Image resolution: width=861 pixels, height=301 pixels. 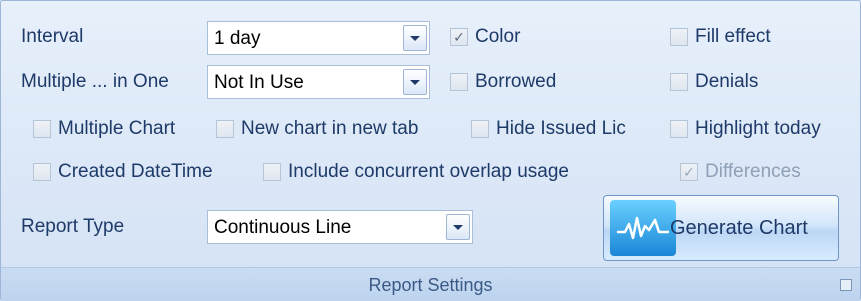 I want to click on report-type-value: Continuous Line, so click(x=283, y=227).